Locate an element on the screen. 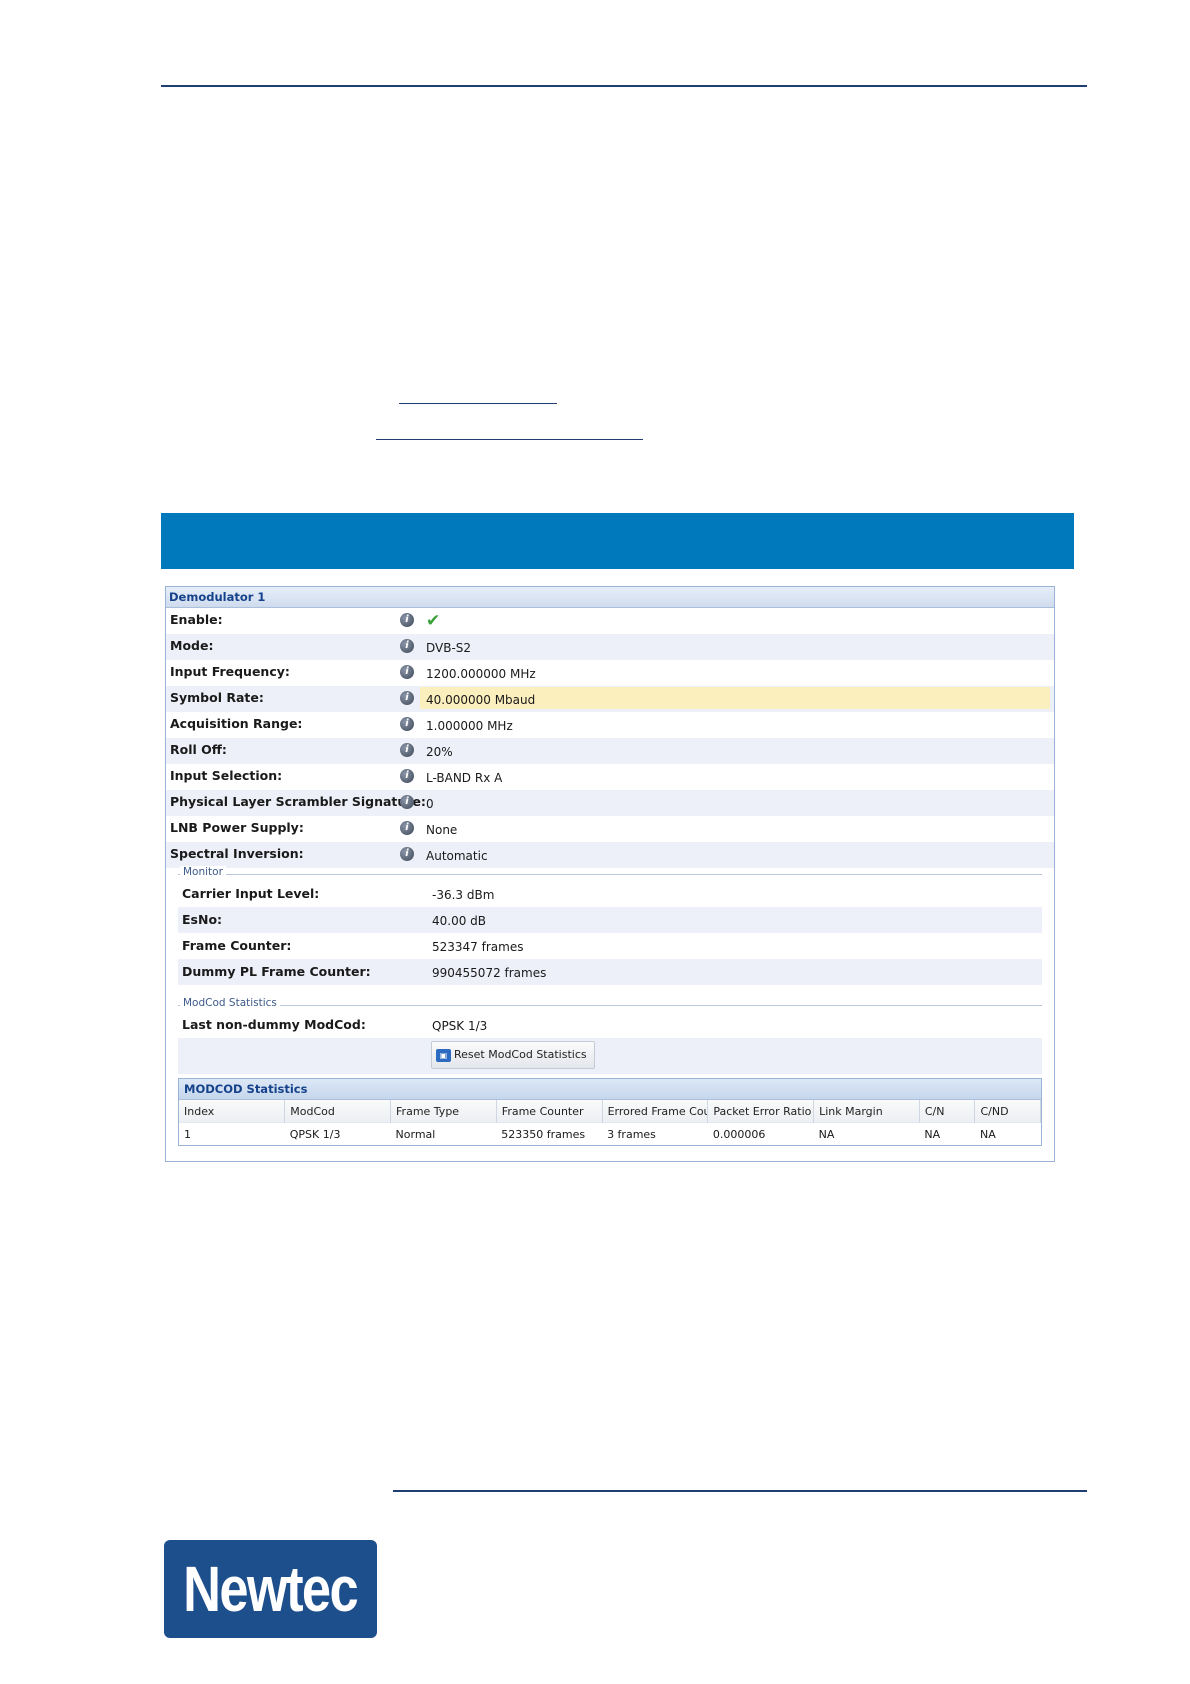 The width and height of the screenshot is (1190, 1684). modcod-legend: ModCod Statistics is located at coordinates (230, 1003).